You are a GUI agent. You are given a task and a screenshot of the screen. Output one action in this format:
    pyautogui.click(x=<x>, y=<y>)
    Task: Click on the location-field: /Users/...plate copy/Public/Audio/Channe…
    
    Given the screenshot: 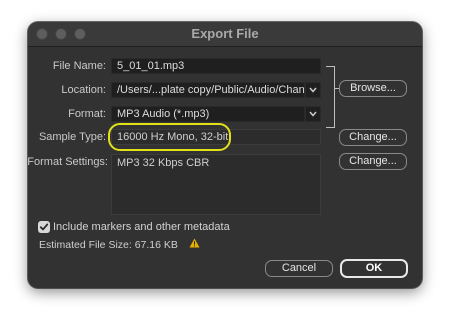 What is the action you would take?
    pyautogui.click(x=208, y=90)
    